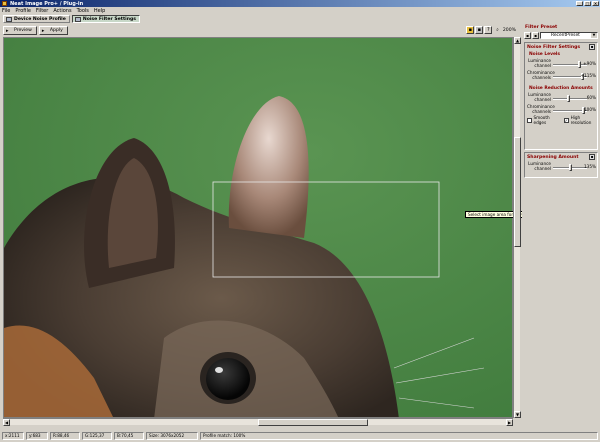 The height and width of the screenshot is (442, 600). I want to click on status-b: B:70,45, so click(129, 436).